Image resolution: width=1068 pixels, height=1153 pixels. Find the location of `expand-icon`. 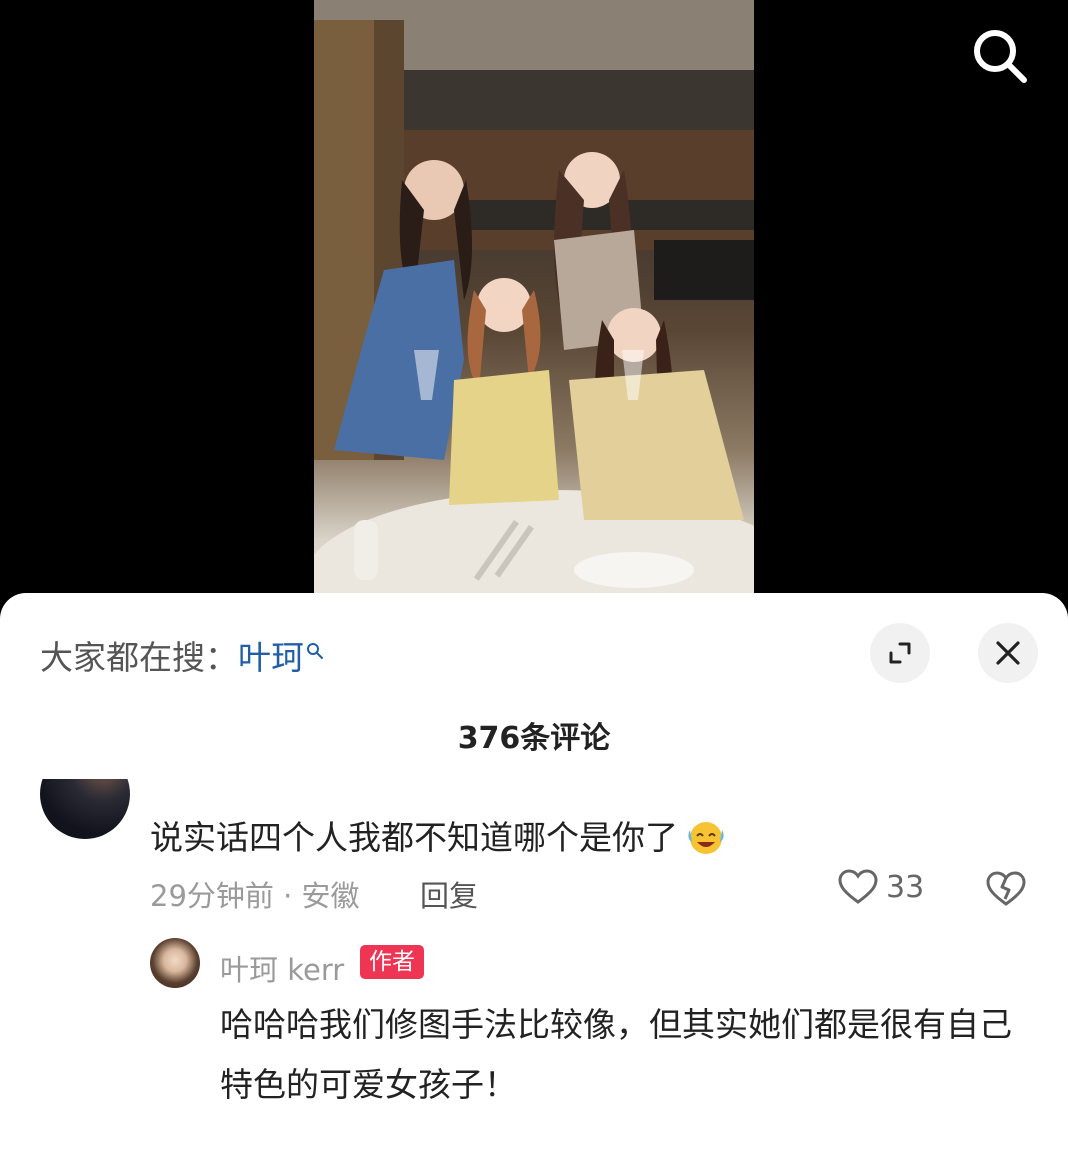

expand-icon is located at coordinates (900, 653).